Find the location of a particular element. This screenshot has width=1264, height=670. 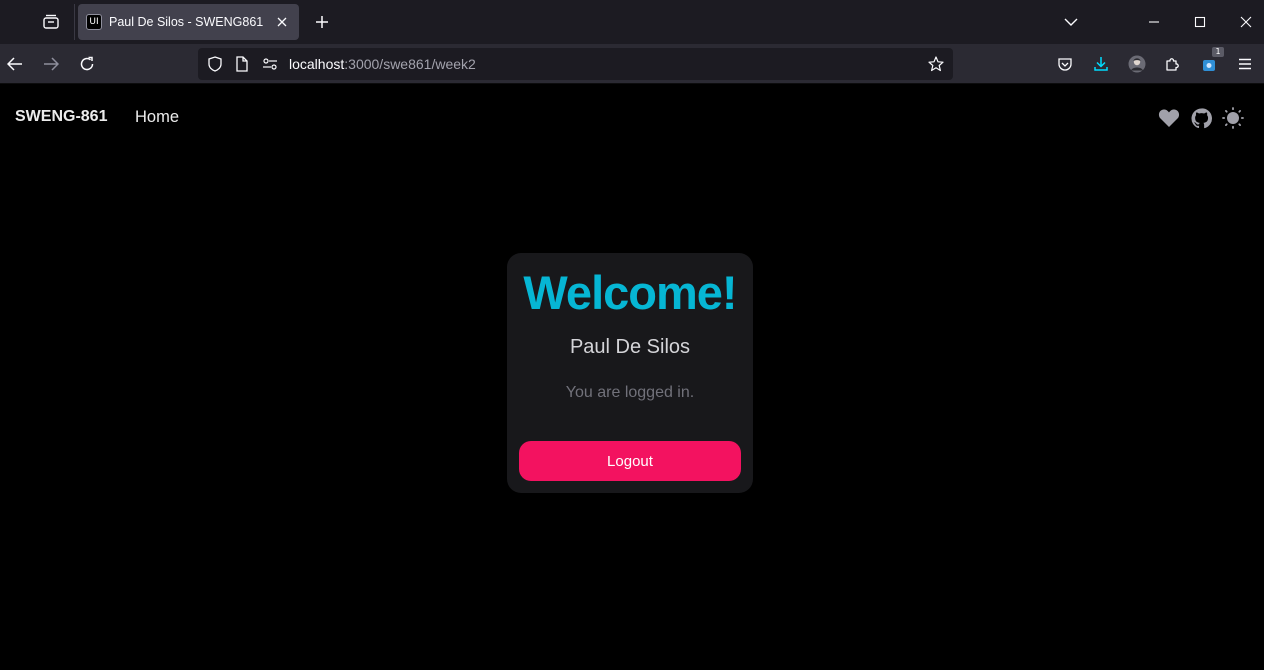

bookmark-star-icon is located at coordinates (936, 64).